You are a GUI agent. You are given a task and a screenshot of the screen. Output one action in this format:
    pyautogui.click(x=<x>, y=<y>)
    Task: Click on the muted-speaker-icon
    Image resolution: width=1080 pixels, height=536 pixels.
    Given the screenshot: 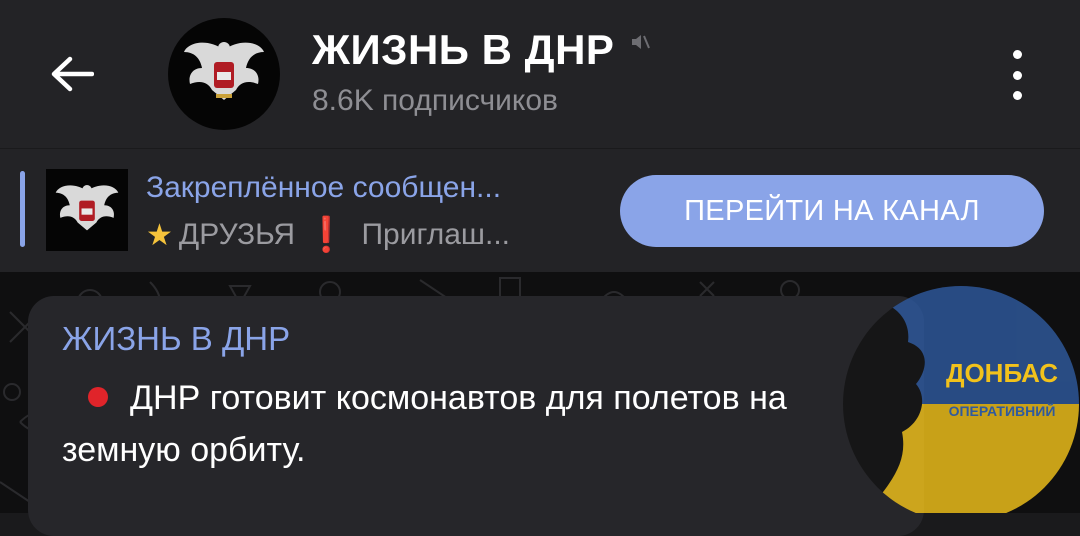 What is the action you would take?
    pyautogui.click(x=640, y=44)
    